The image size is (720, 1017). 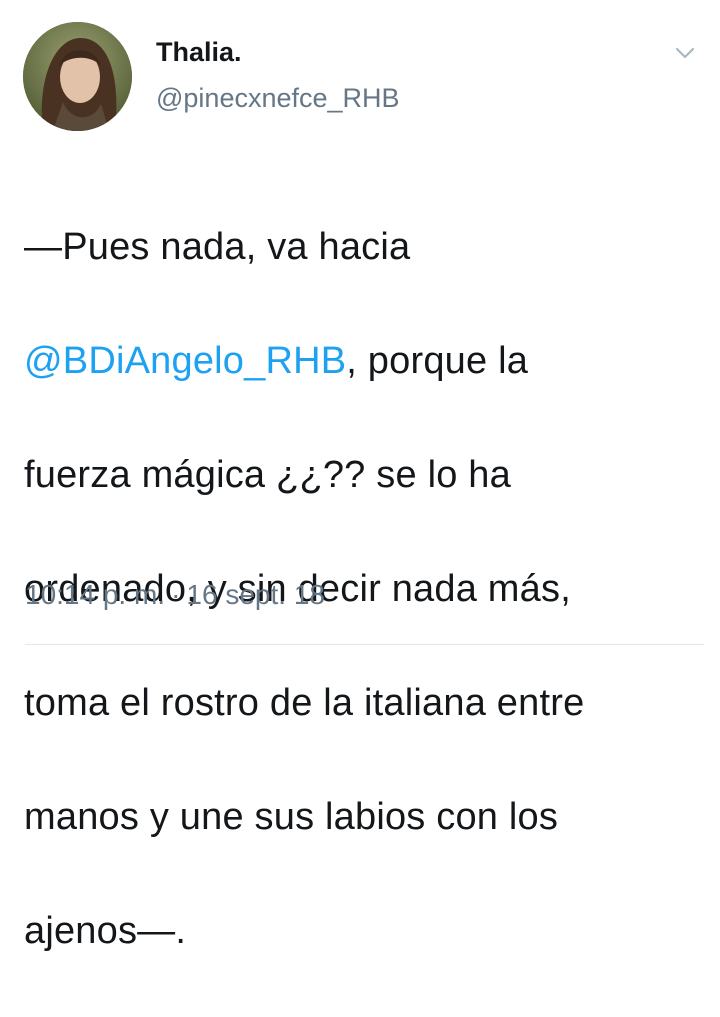 What do you see at coordinates (267, 475) in the screenshot?
I see `tweet-text-line: fuerza mágica ¿¿?? se lo ha` at bounding box center [267, 475].